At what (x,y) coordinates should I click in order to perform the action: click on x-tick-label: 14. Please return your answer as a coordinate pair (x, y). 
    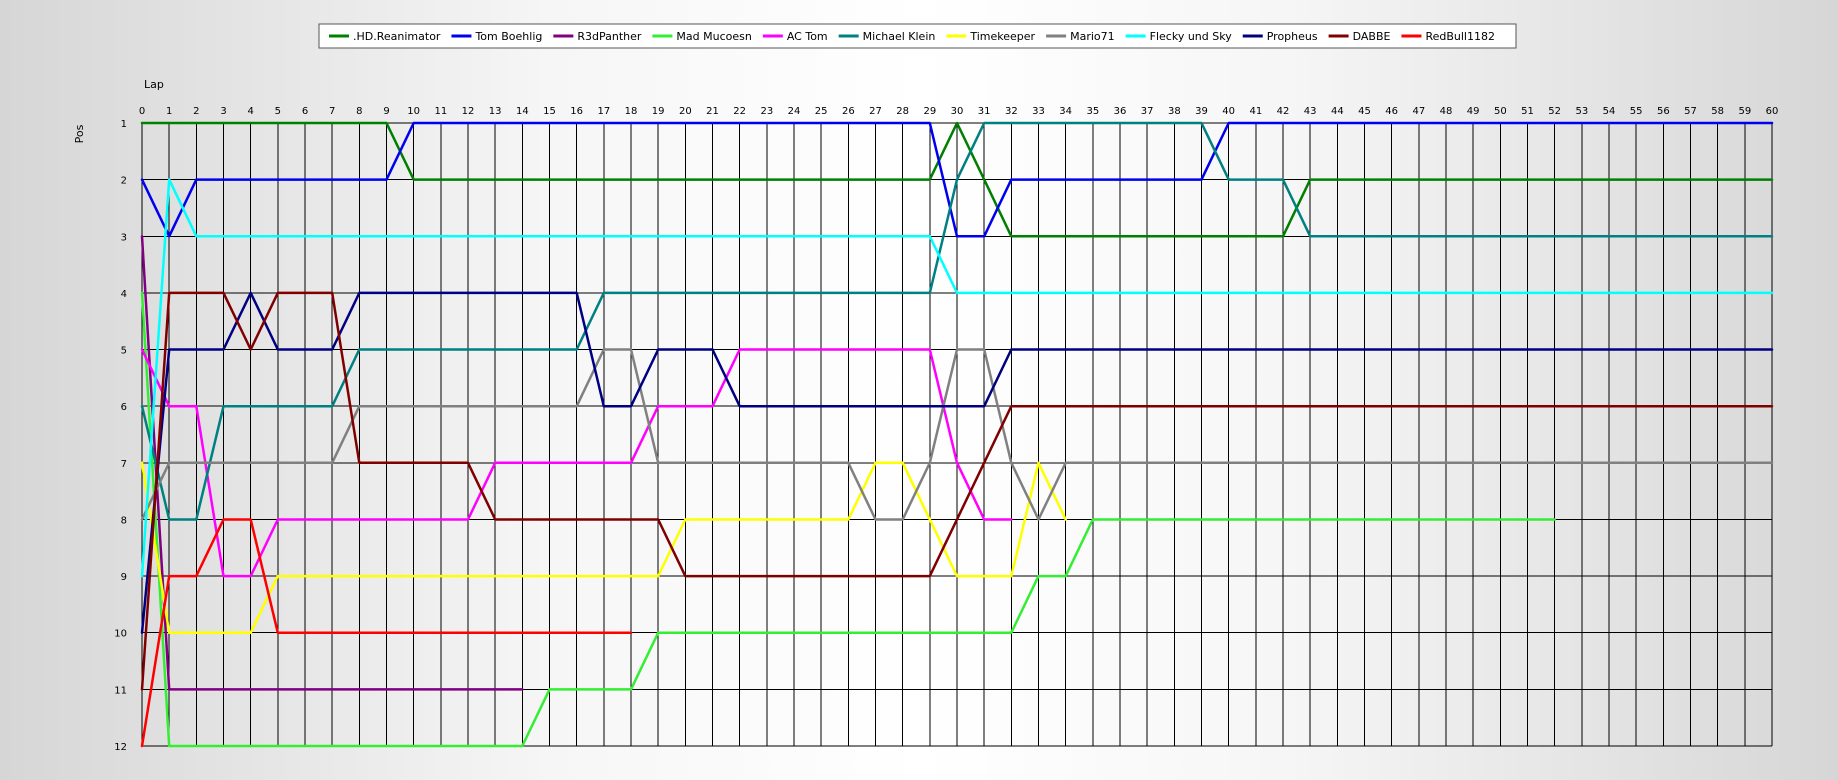
    Looking at the image, I should click on (522, 111).